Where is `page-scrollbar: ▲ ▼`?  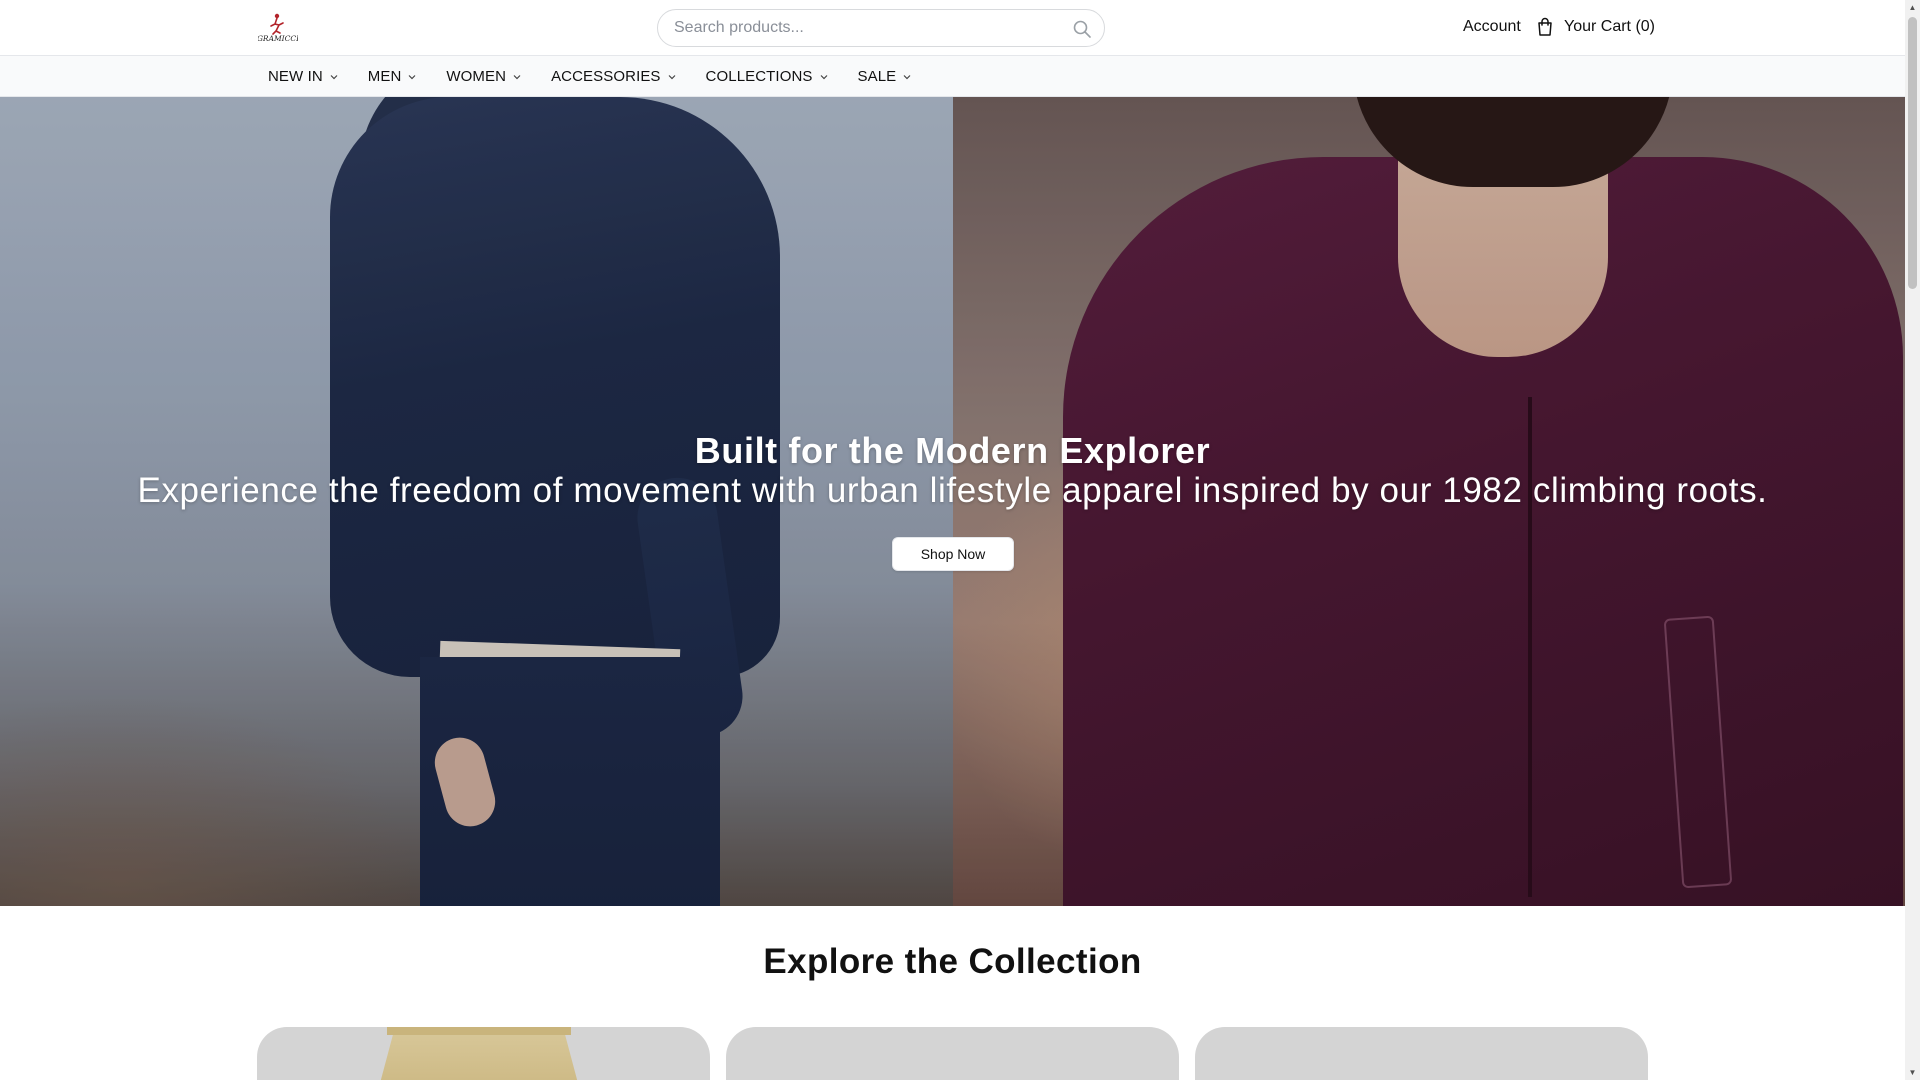 page-scrollbar: ▲ ▼ is located at coordinates (1912, 540).